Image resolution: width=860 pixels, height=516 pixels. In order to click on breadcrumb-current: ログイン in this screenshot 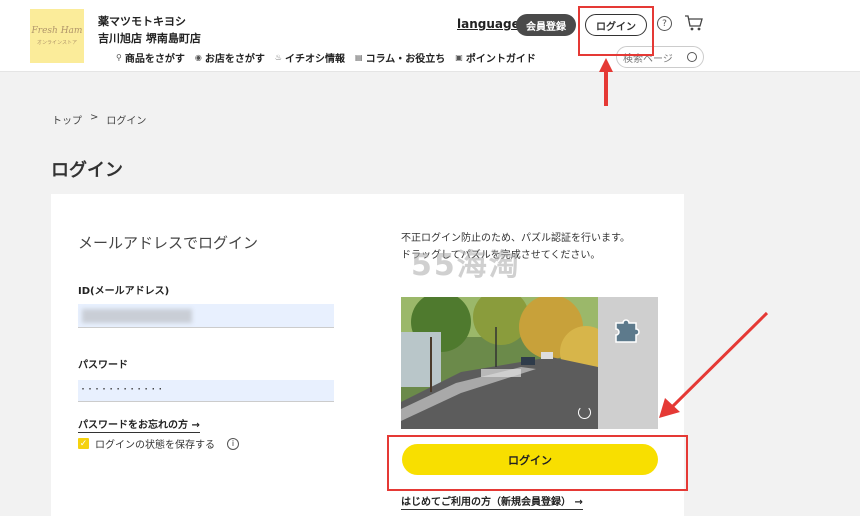, I will do `click(126, 121)`.